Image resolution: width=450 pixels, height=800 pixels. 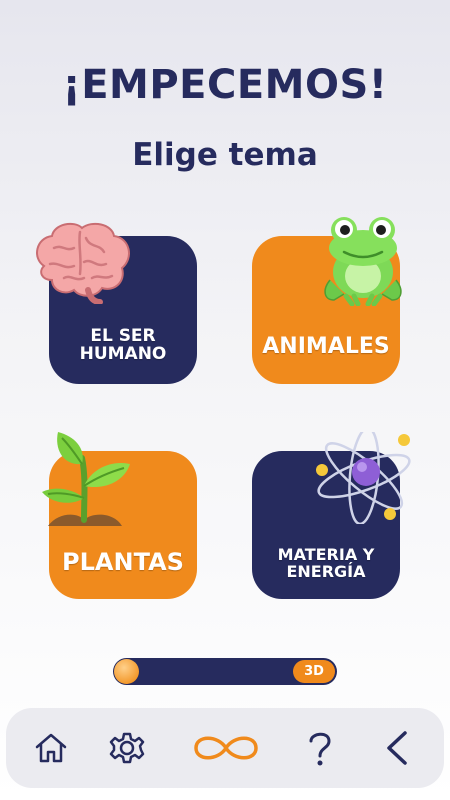 I want to click on infinity-button, so click(x=226, y=748).